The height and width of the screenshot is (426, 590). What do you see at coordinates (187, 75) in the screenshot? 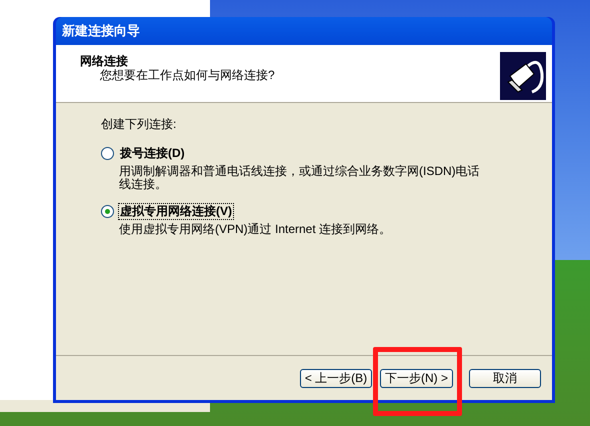
I see `header-subtitle: 您想要在工作点如何与网络连接?` at bounding box center [187, 75].